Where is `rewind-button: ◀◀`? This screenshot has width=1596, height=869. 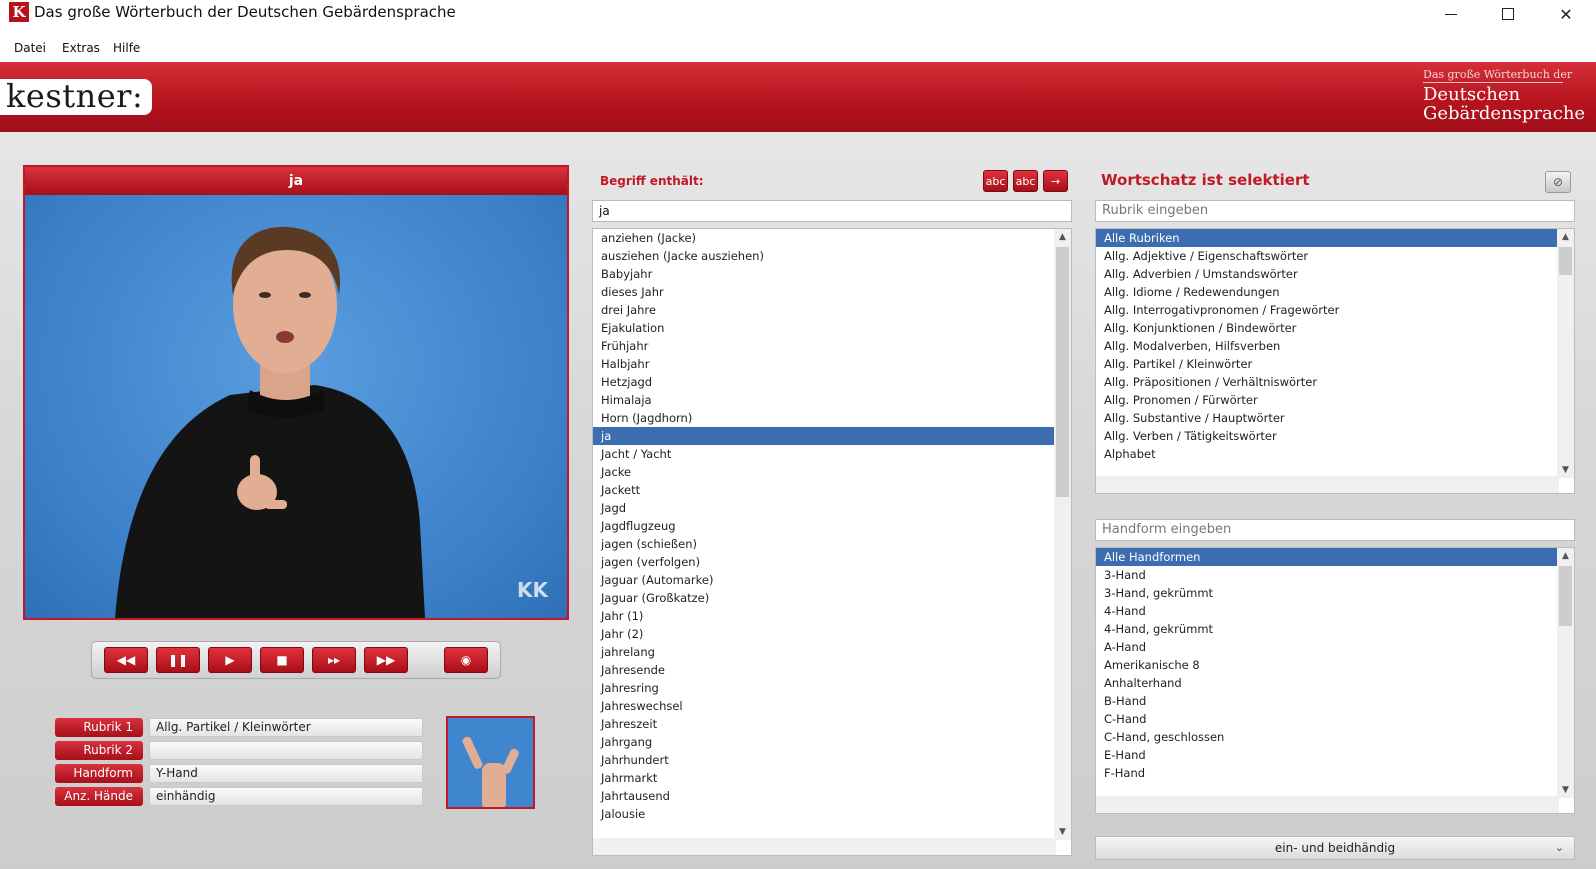
rewind-button: ◀◀ is located at coordinates (126, 660).